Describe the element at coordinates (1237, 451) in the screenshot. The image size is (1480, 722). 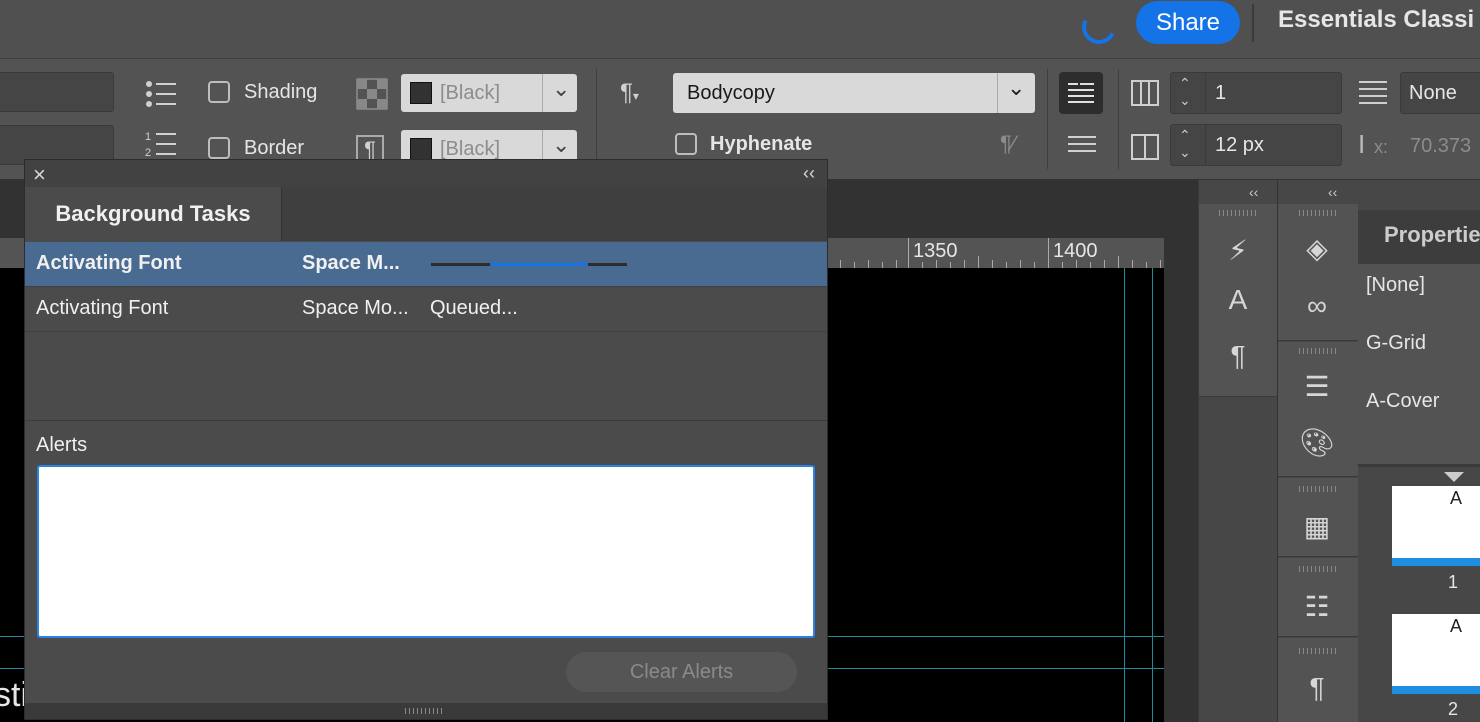
I see `panel-dock-column: ‹‹ ⚡︎ A ¶` at that location.